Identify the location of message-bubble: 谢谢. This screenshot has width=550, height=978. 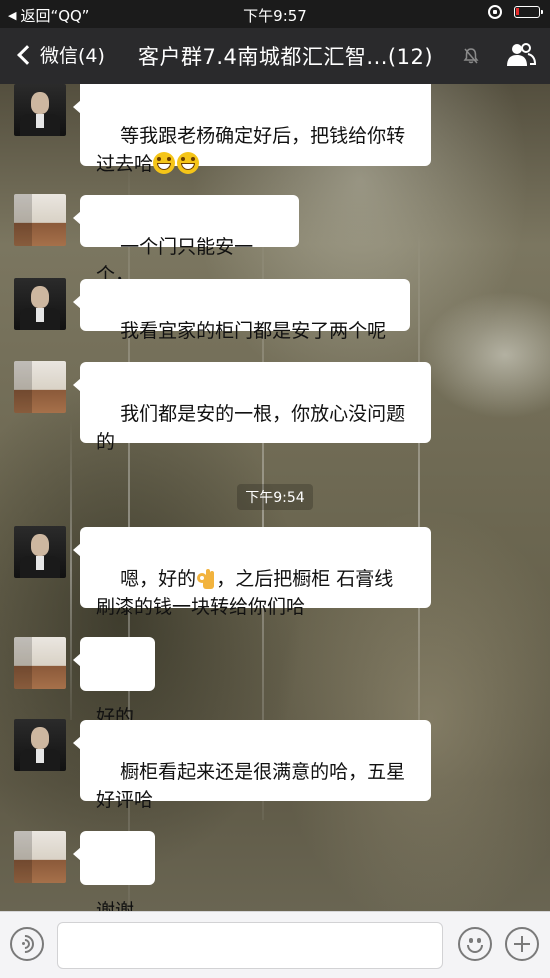
(114, 876).